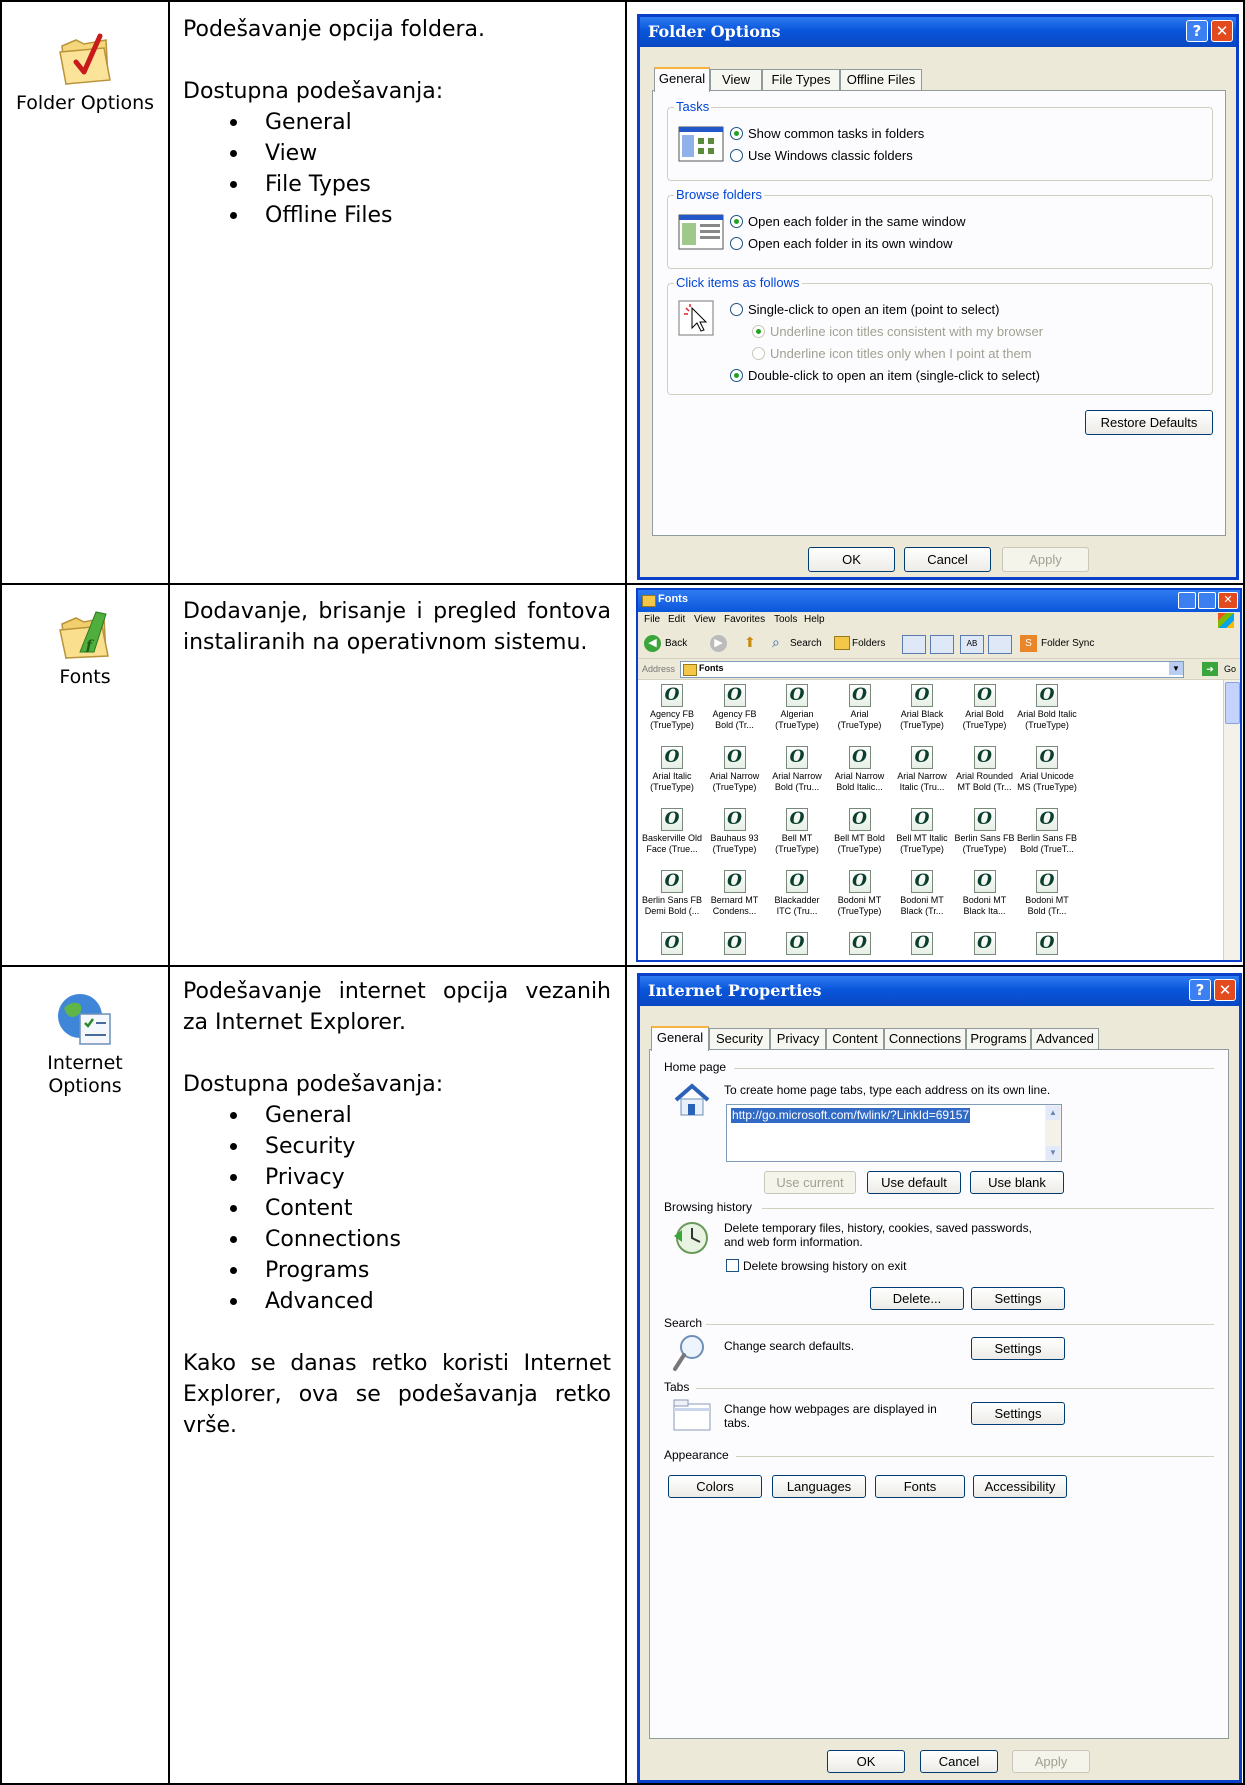 The image size is (1245, 1785). I want to click on go-label: Go, so click(1230, 669).